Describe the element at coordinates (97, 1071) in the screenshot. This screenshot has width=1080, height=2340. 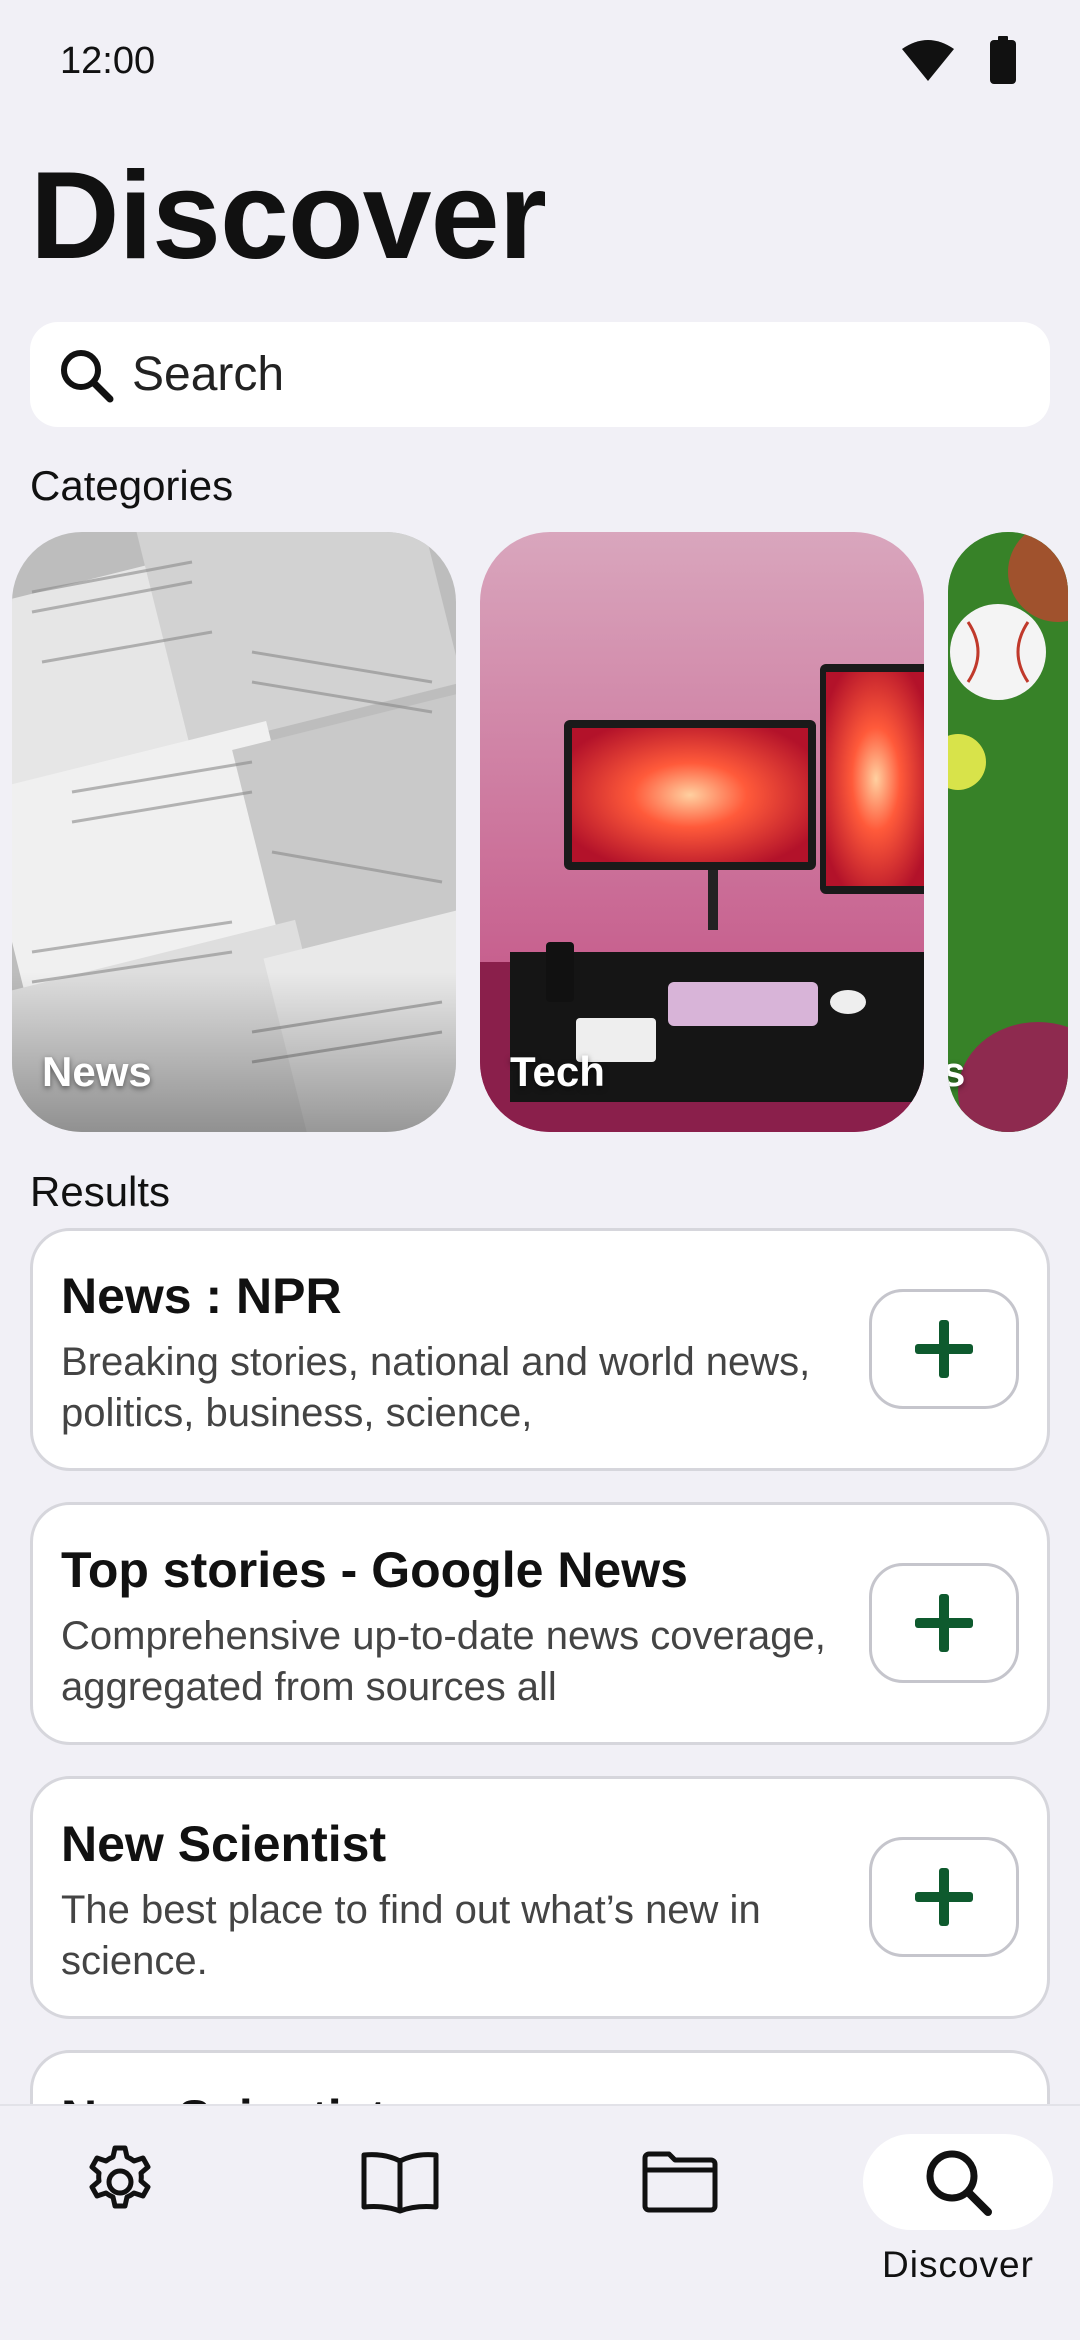
I see `category-label: News` at that location.